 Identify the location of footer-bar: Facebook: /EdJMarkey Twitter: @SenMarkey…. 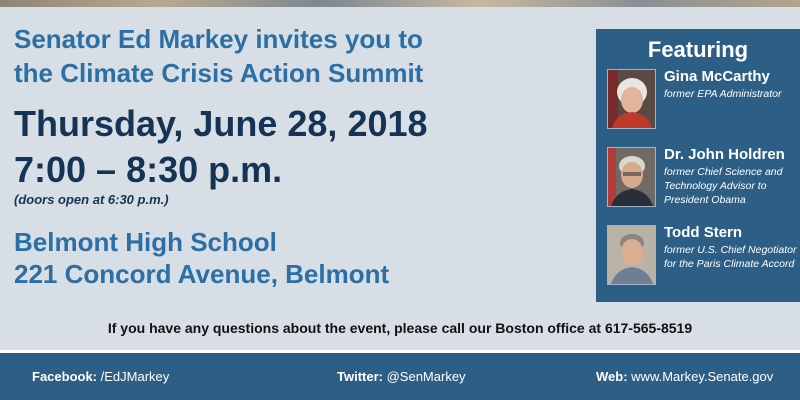
(400, 375).